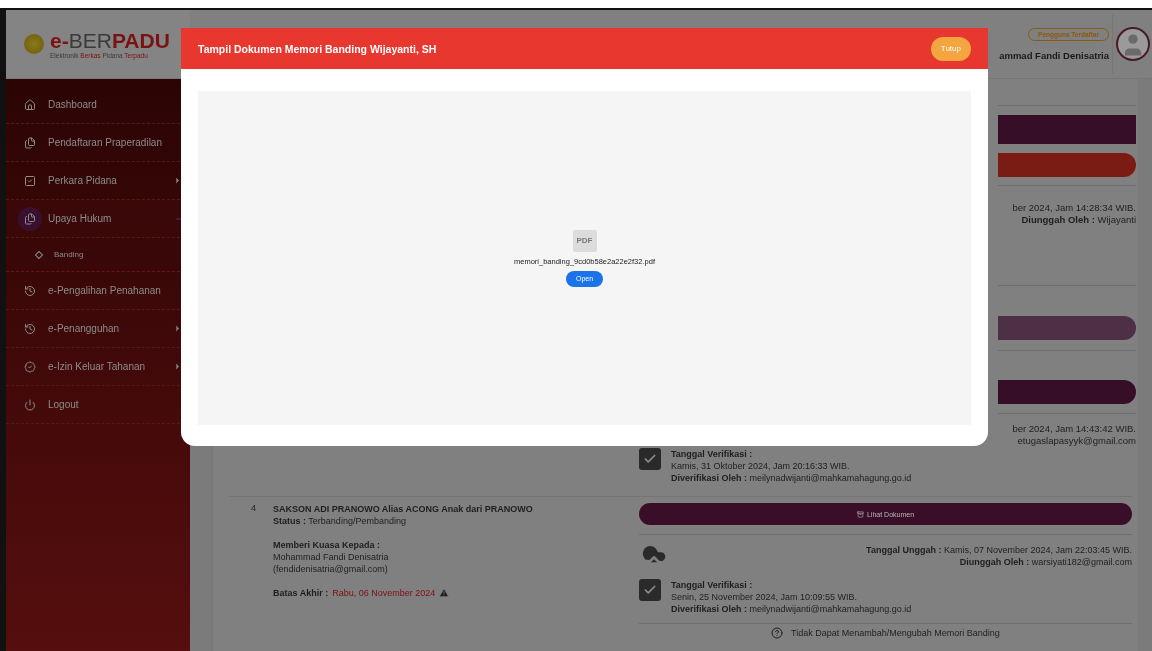 The width and height of the screenshot is (1152, 651). What do you see at coordinates (331, 569) in the screenshot?
I see `proxy-email: (fendidenisatria@gmail.com)` at bounding box center [331, 569].